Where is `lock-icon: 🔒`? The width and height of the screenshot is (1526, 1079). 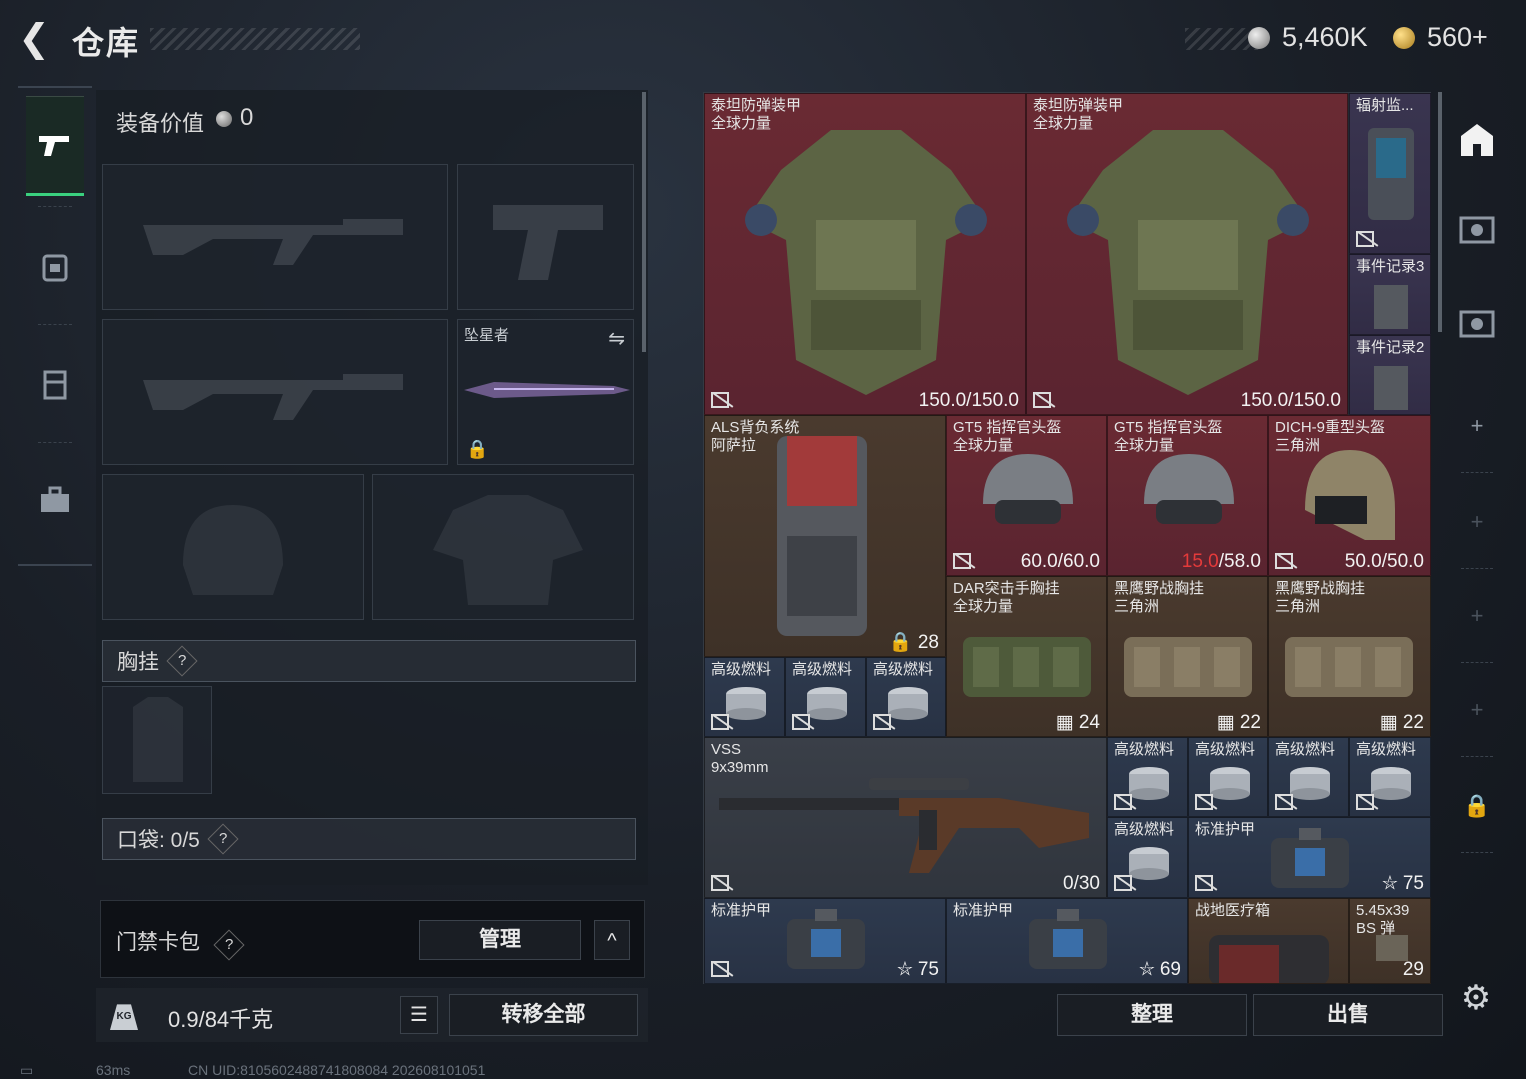 lock-icon: 🔒 is located at coordinates (1477, 806).